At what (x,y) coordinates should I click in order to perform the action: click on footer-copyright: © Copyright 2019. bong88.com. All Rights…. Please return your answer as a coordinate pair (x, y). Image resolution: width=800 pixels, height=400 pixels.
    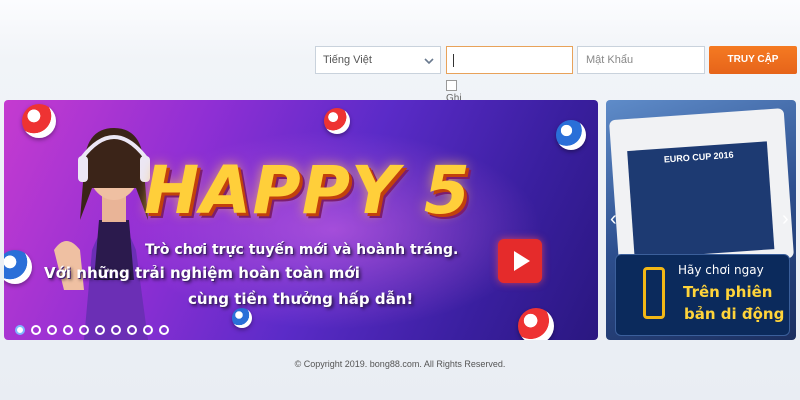
    Looking at the image, I should click on (400, 364).